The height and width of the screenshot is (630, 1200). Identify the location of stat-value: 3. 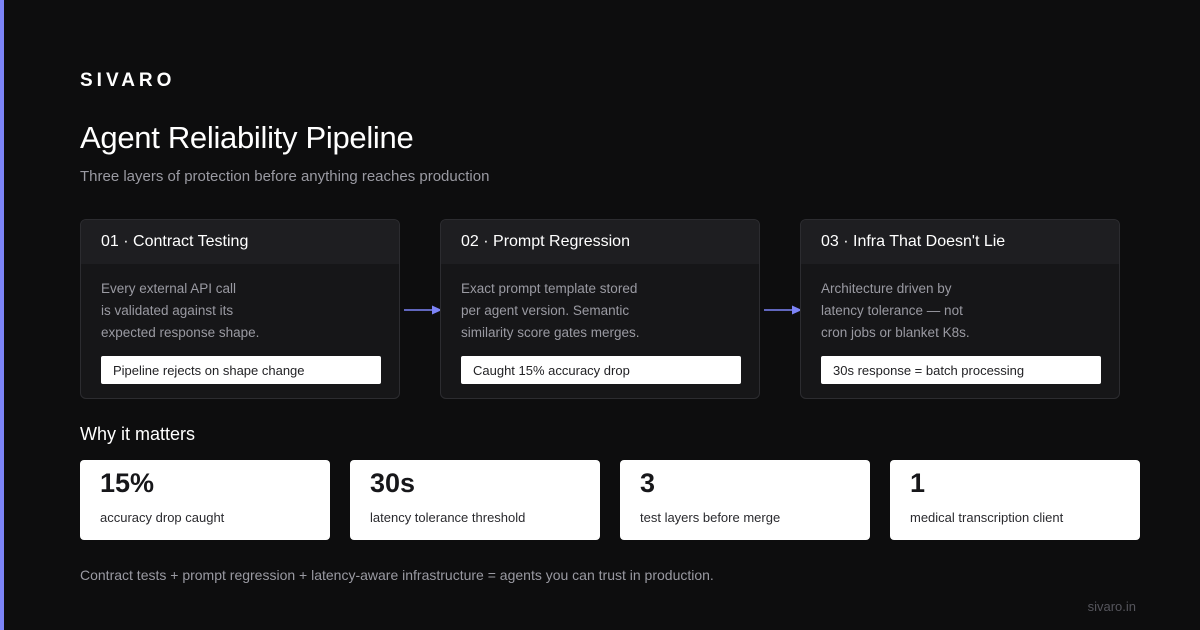
(648, 483).